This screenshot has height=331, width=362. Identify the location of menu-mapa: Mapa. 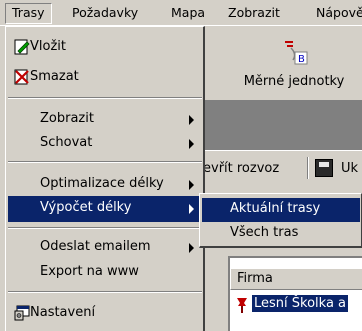
(188, 14).